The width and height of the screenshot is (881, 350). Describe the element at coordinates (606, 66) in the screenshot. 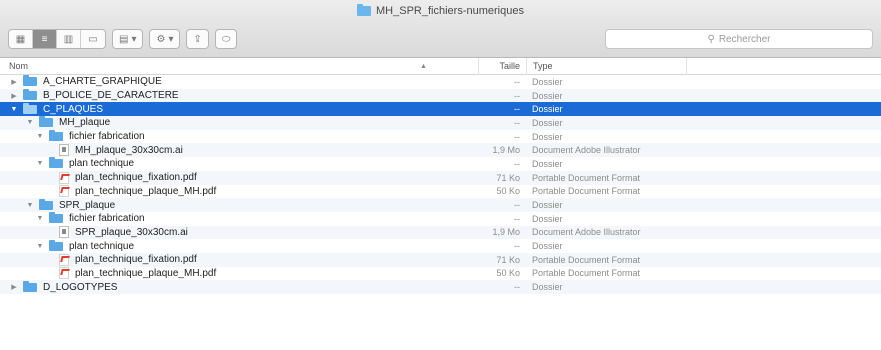

I see `column-header-type: Type` at that location.